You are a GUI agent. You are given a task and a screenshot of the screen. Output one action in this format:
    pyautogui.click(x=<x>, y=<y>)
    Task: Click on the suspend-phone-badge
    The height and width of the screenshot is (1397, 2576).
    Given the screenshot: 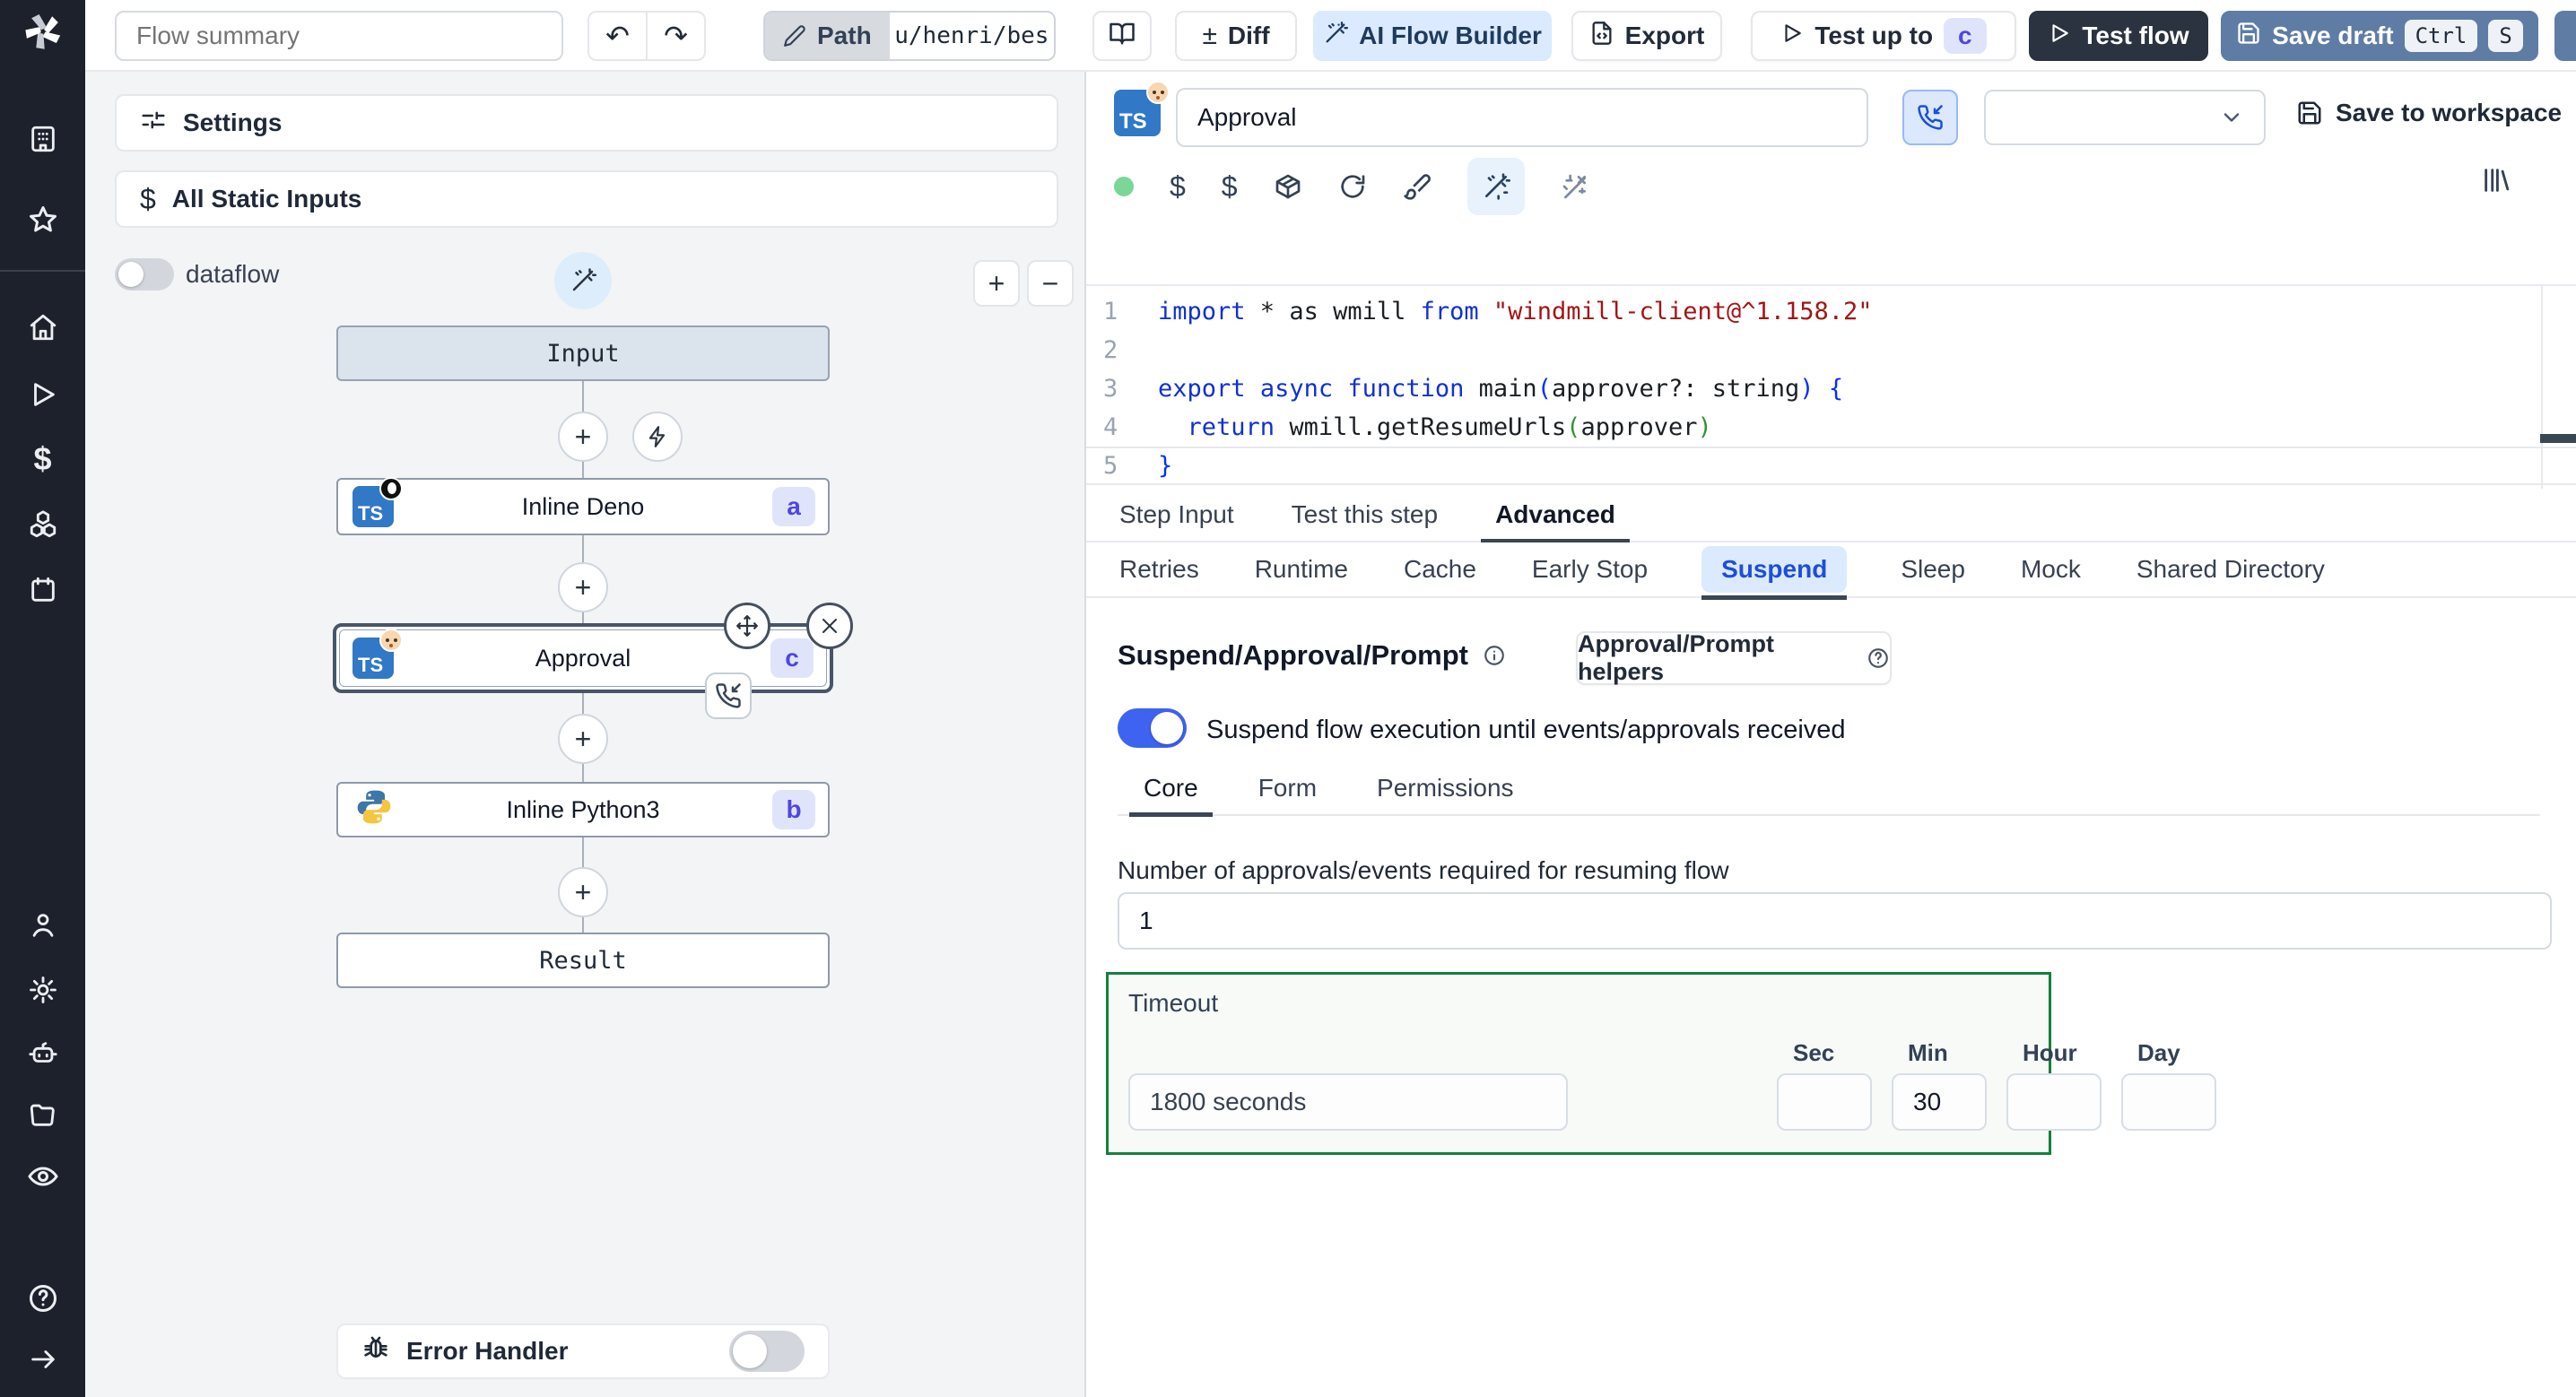 What is the action you would take?
    pyautogui.click(x=728, y=695)
    